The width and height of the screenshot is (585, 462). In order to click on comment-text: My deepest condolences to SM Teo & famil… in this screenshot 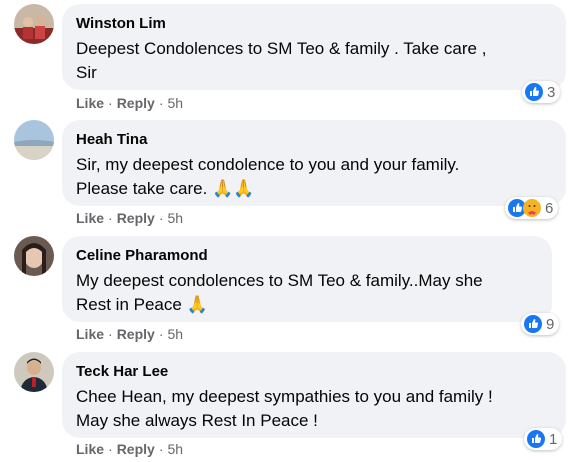, I will do `click(279, 292)`.